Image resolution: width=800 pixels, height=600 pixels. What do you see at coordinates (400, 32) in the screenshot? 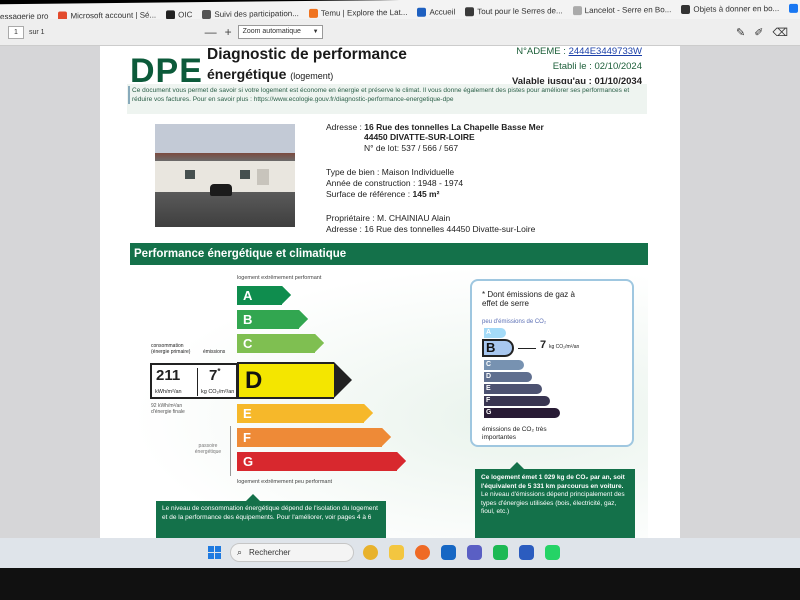
I see `pdf-toolbar: 1 sur 1 — + Zoom automatique ▼ ✎ ✐ ⌫` at bounding box center [400, 32].